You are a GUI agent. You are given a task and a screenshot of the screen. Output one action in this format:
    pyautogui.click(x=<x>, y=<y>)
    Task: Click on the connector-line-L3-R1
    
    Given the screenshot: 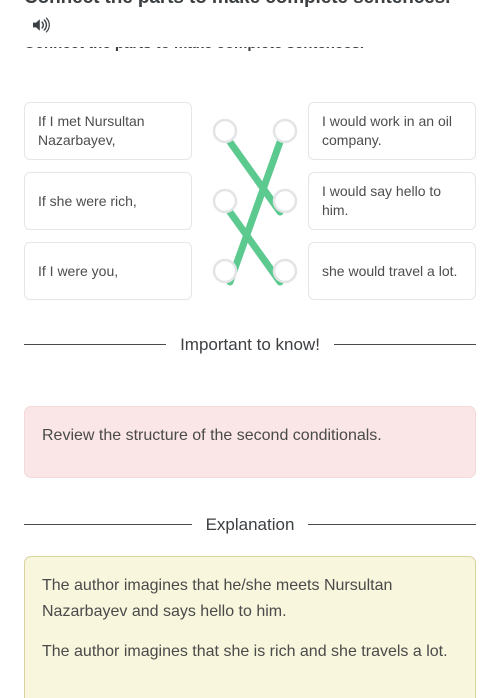 What is the action you would take?
    pyautogui.click(x=255, y=212)
    